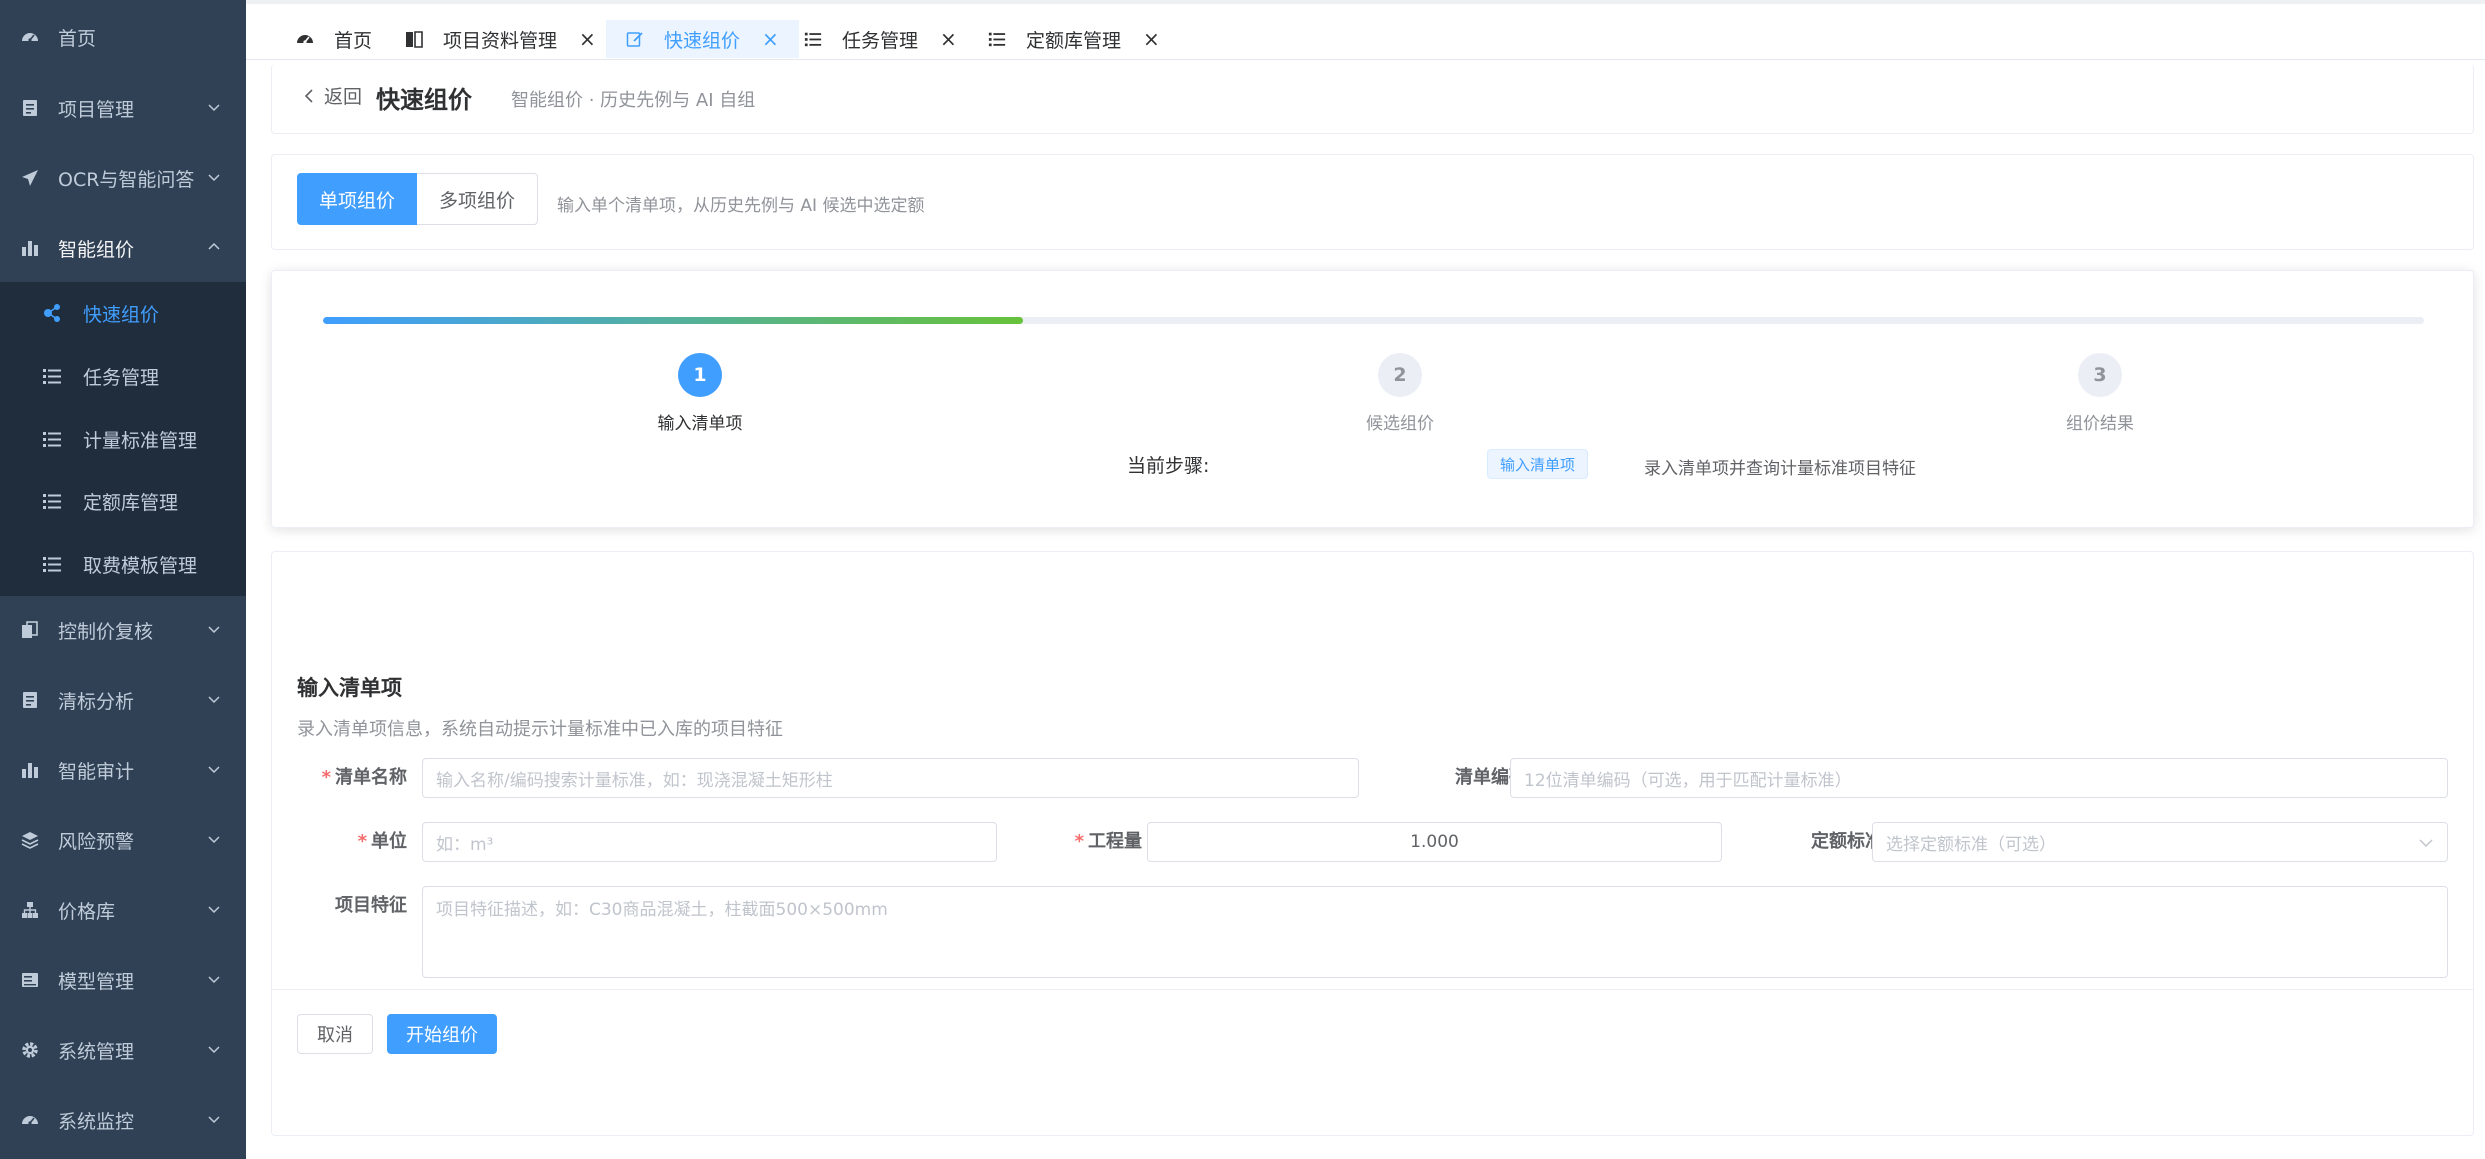  I want to click on sidebar-item-label: 首页, so click(77, 38).